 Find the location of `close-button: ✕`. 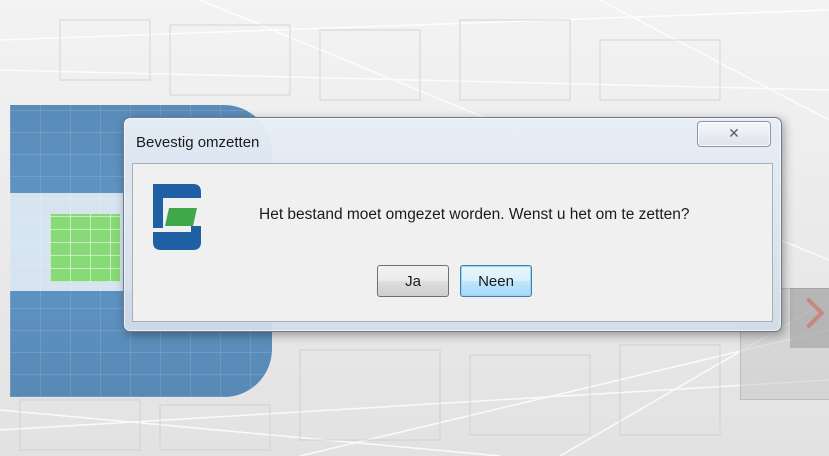

close-button: ✕ is located at coordinates (734, 134).